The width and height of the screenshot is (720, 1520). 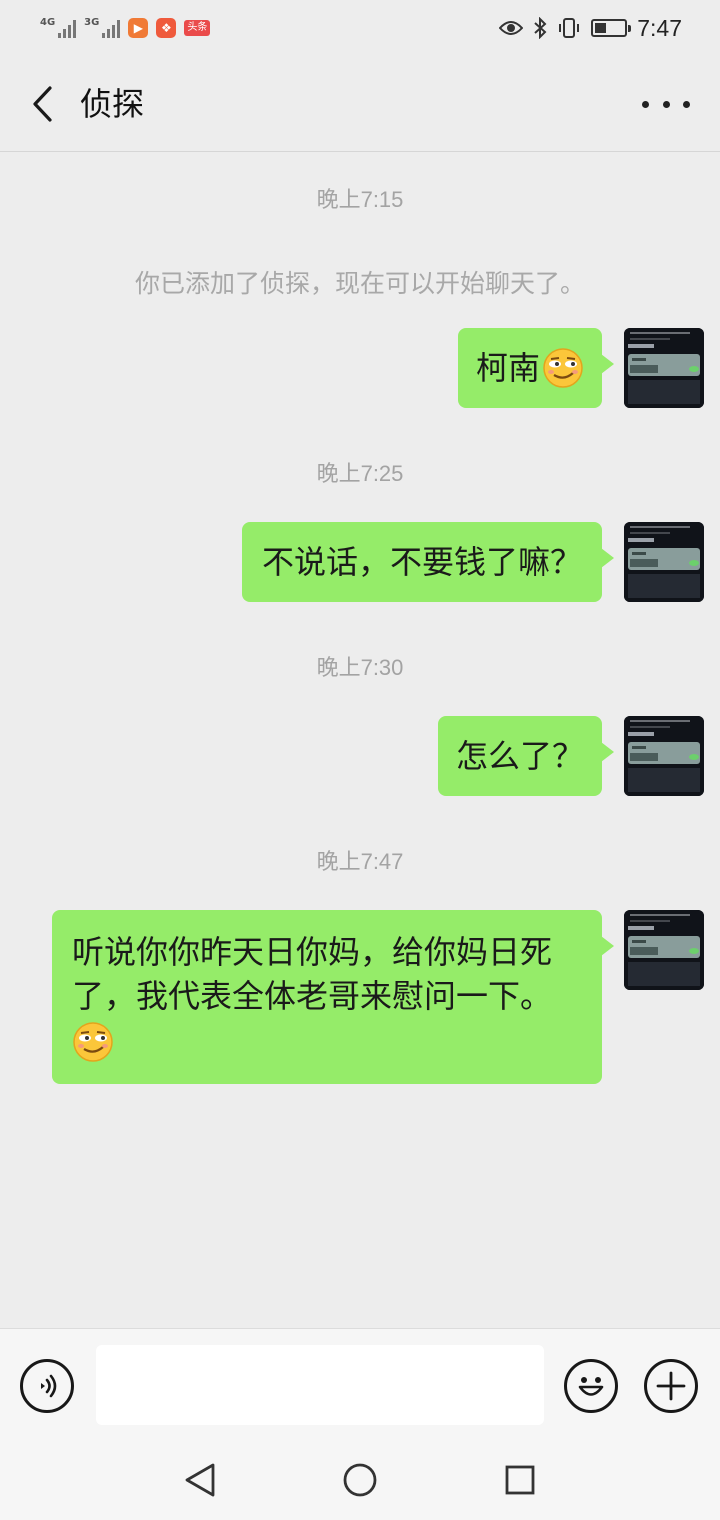 What do you see at coordinates (138, 28) in the screenshot?
I see `video-app-icon: ▶` at bounding box center [138, 28].